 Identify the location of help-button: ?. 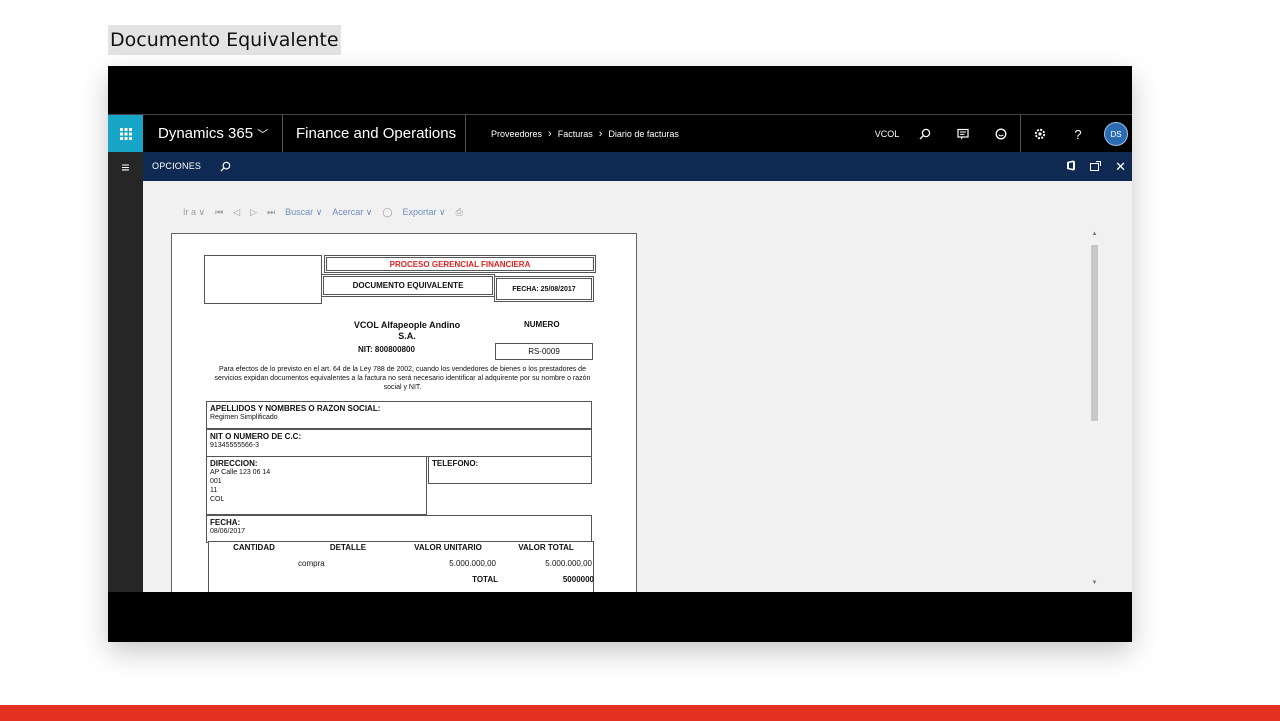
(1078, 134).